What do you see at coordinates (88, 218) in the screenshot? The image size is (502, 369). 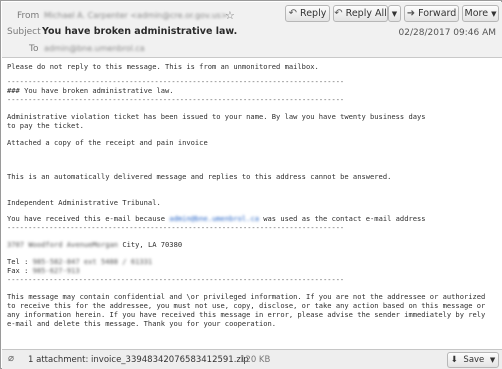 I see `received-pre-text: You have received this e-mail because` at bounding box center [88, 218].